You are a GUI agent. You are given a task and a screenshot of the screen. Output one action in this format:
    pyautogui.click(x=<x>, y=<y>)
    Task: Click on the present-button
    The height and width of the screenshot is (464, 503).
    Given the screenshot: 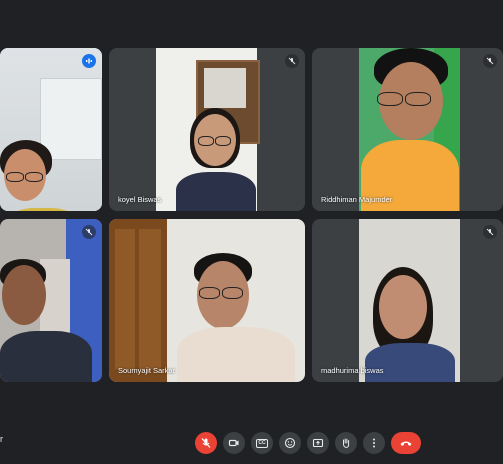 What is the action you would take?
    pyautogui.click(x=318, y=443)
    